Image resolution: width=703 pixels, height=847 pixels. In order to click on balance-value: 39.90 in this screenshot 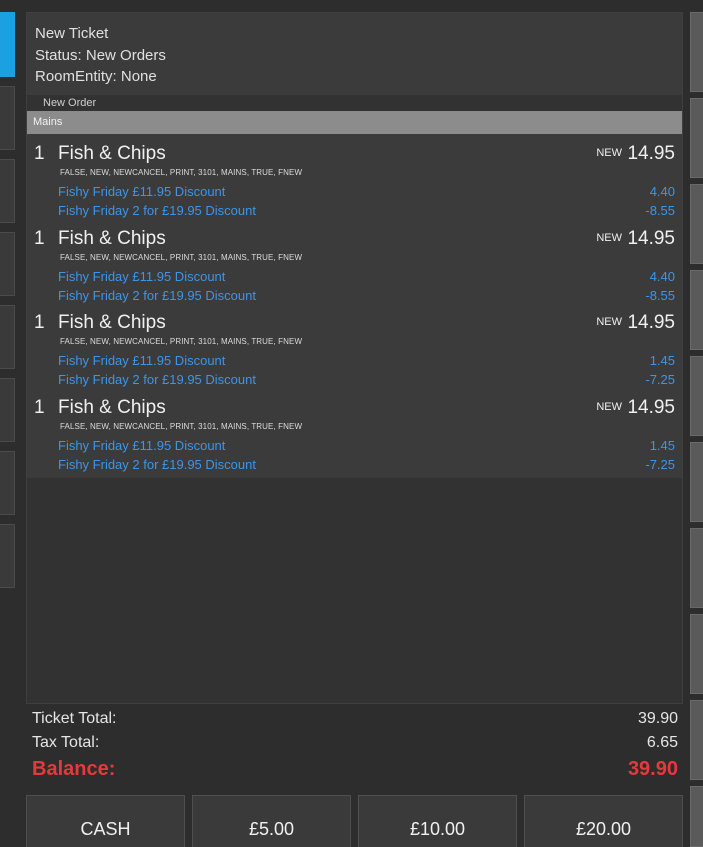, I will do `click(652, 769)`.